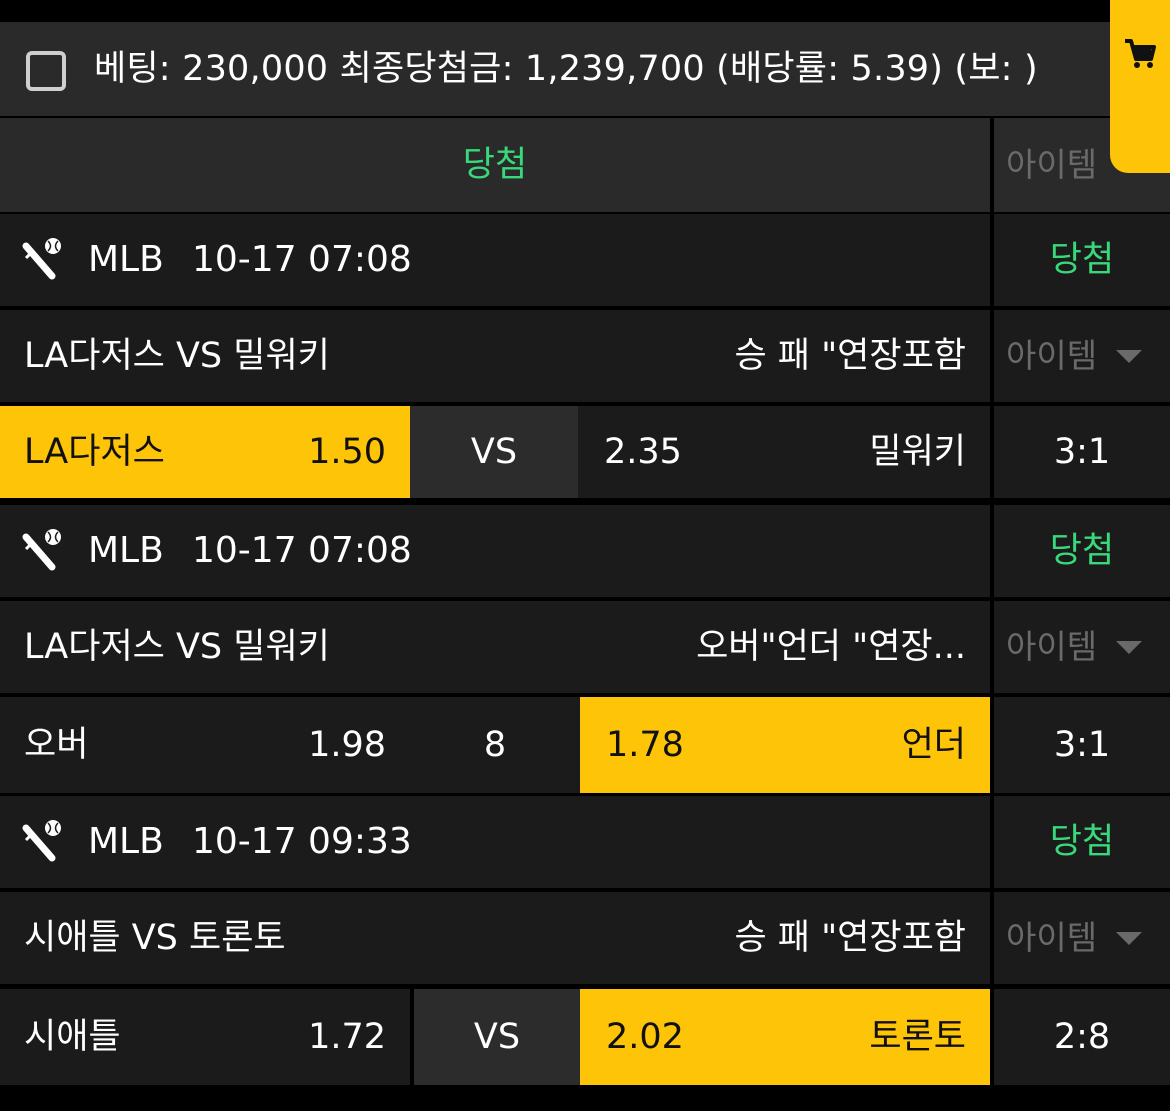  What do you see at coordinates (302, 841) in the screenshot?
I see `match-datetime: 10-17 09:33` at bounding box center [302, 841].